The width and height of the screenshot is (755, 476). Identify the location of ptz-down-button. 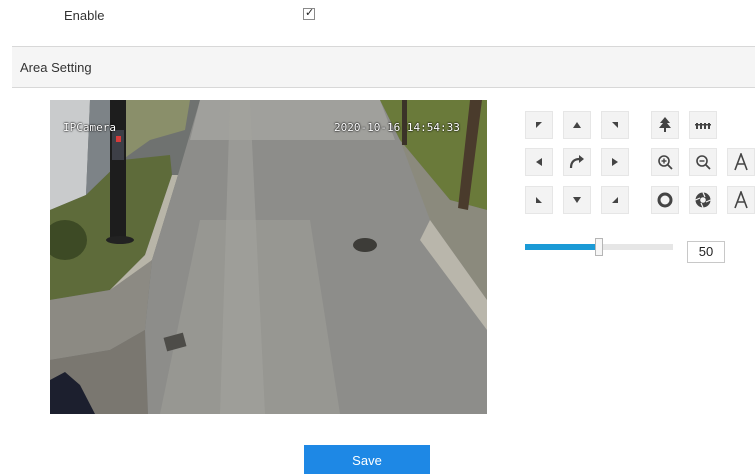
(577, 200).